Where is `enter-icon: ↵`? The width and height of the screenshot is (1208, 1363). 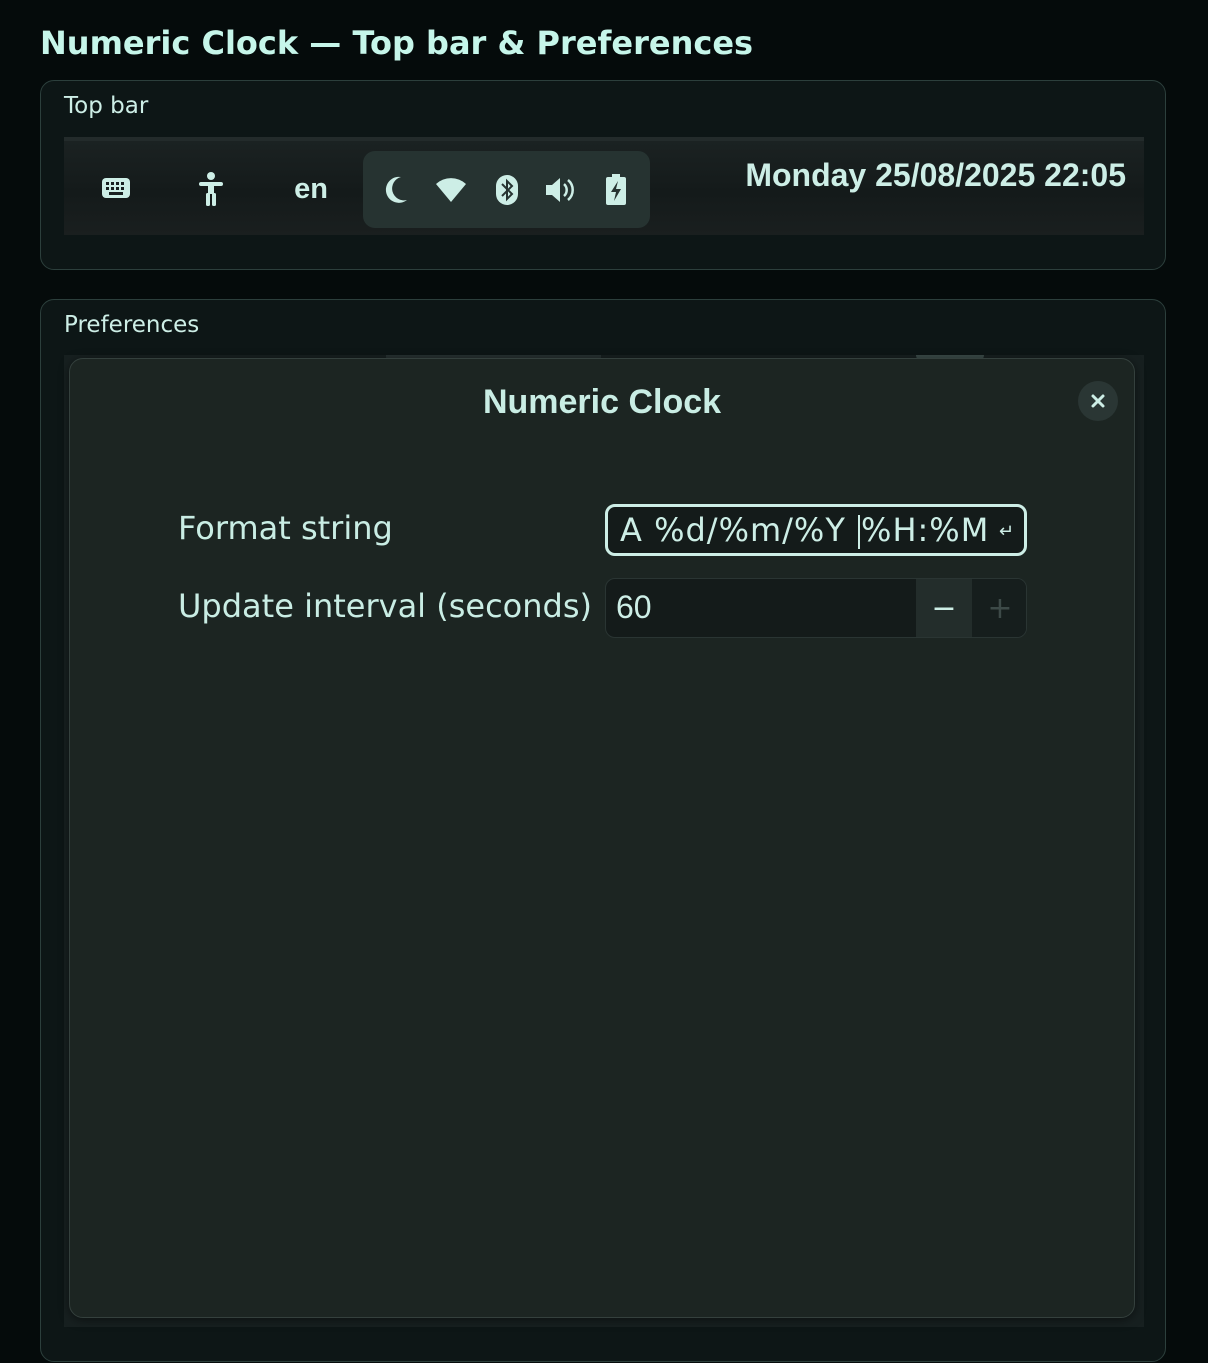
enter-icon: ↵ is located at coordinates (1006, 531).